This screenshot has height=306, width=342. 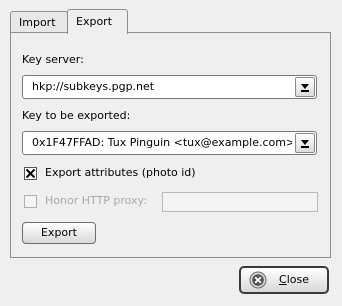 I want to click on key-server-value: hkp://subkeys.pgp.net, so click(x=93, y=86).